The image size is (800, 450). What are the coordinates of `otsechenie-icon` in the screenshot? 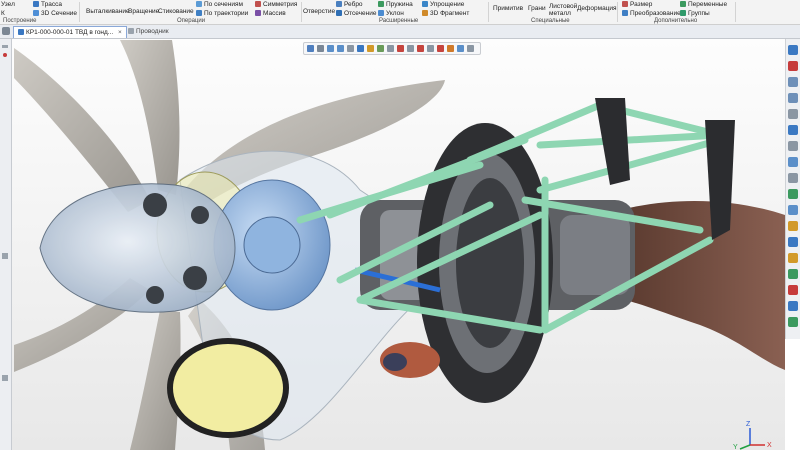 It's located at (339, 13).